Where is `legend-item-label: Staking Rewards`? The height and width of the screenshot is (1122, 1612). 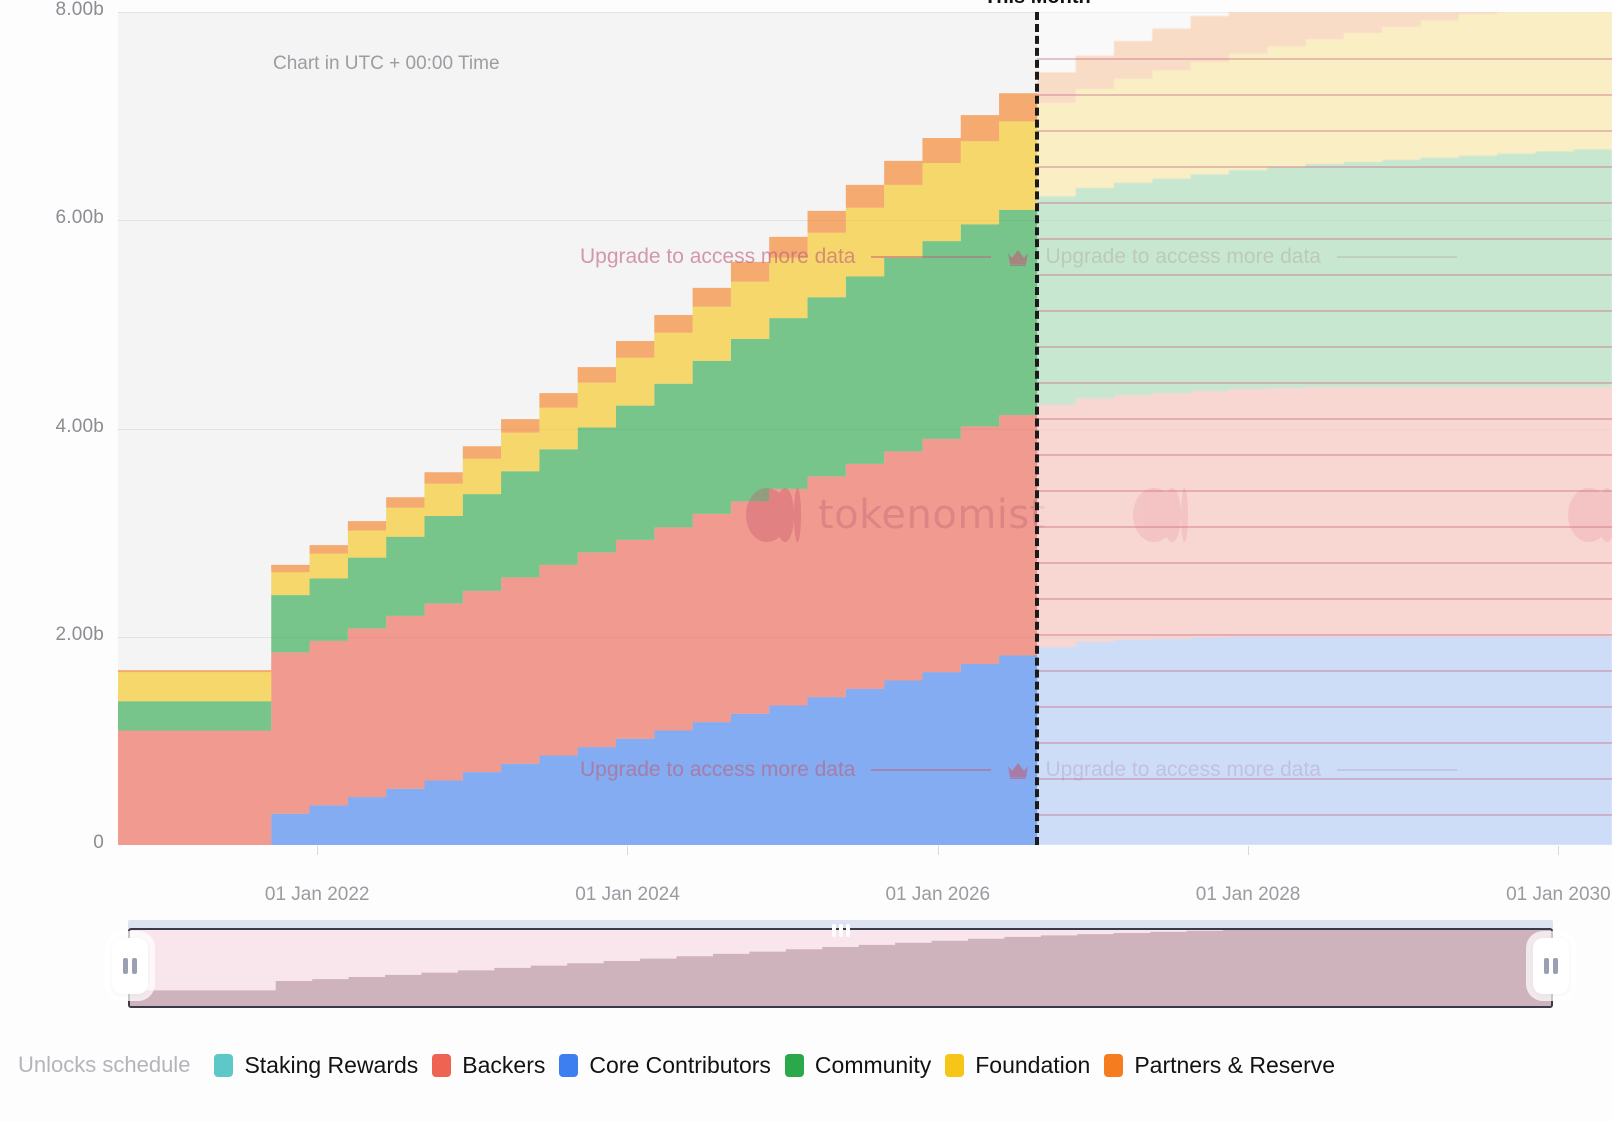
legend-item-label: Staking Rewards is located at coordinates (331, 1064).